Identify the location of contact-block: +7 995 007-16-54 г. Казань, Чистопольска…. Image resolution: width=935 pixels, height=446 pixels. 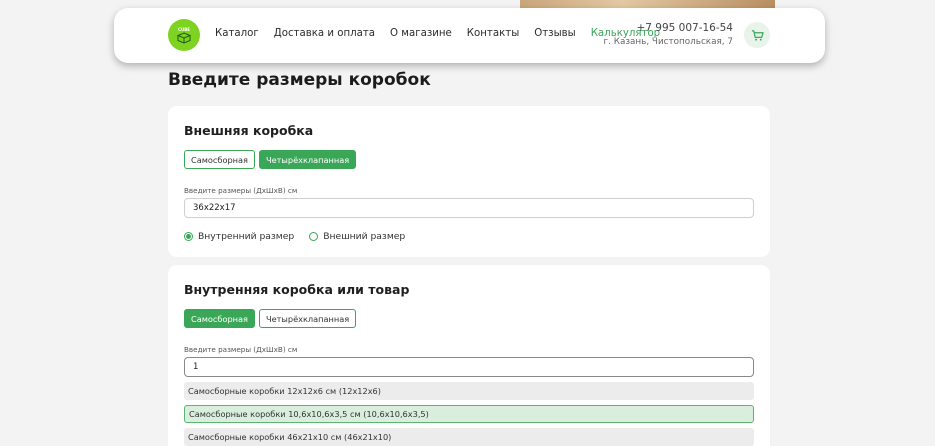
(668, 34).